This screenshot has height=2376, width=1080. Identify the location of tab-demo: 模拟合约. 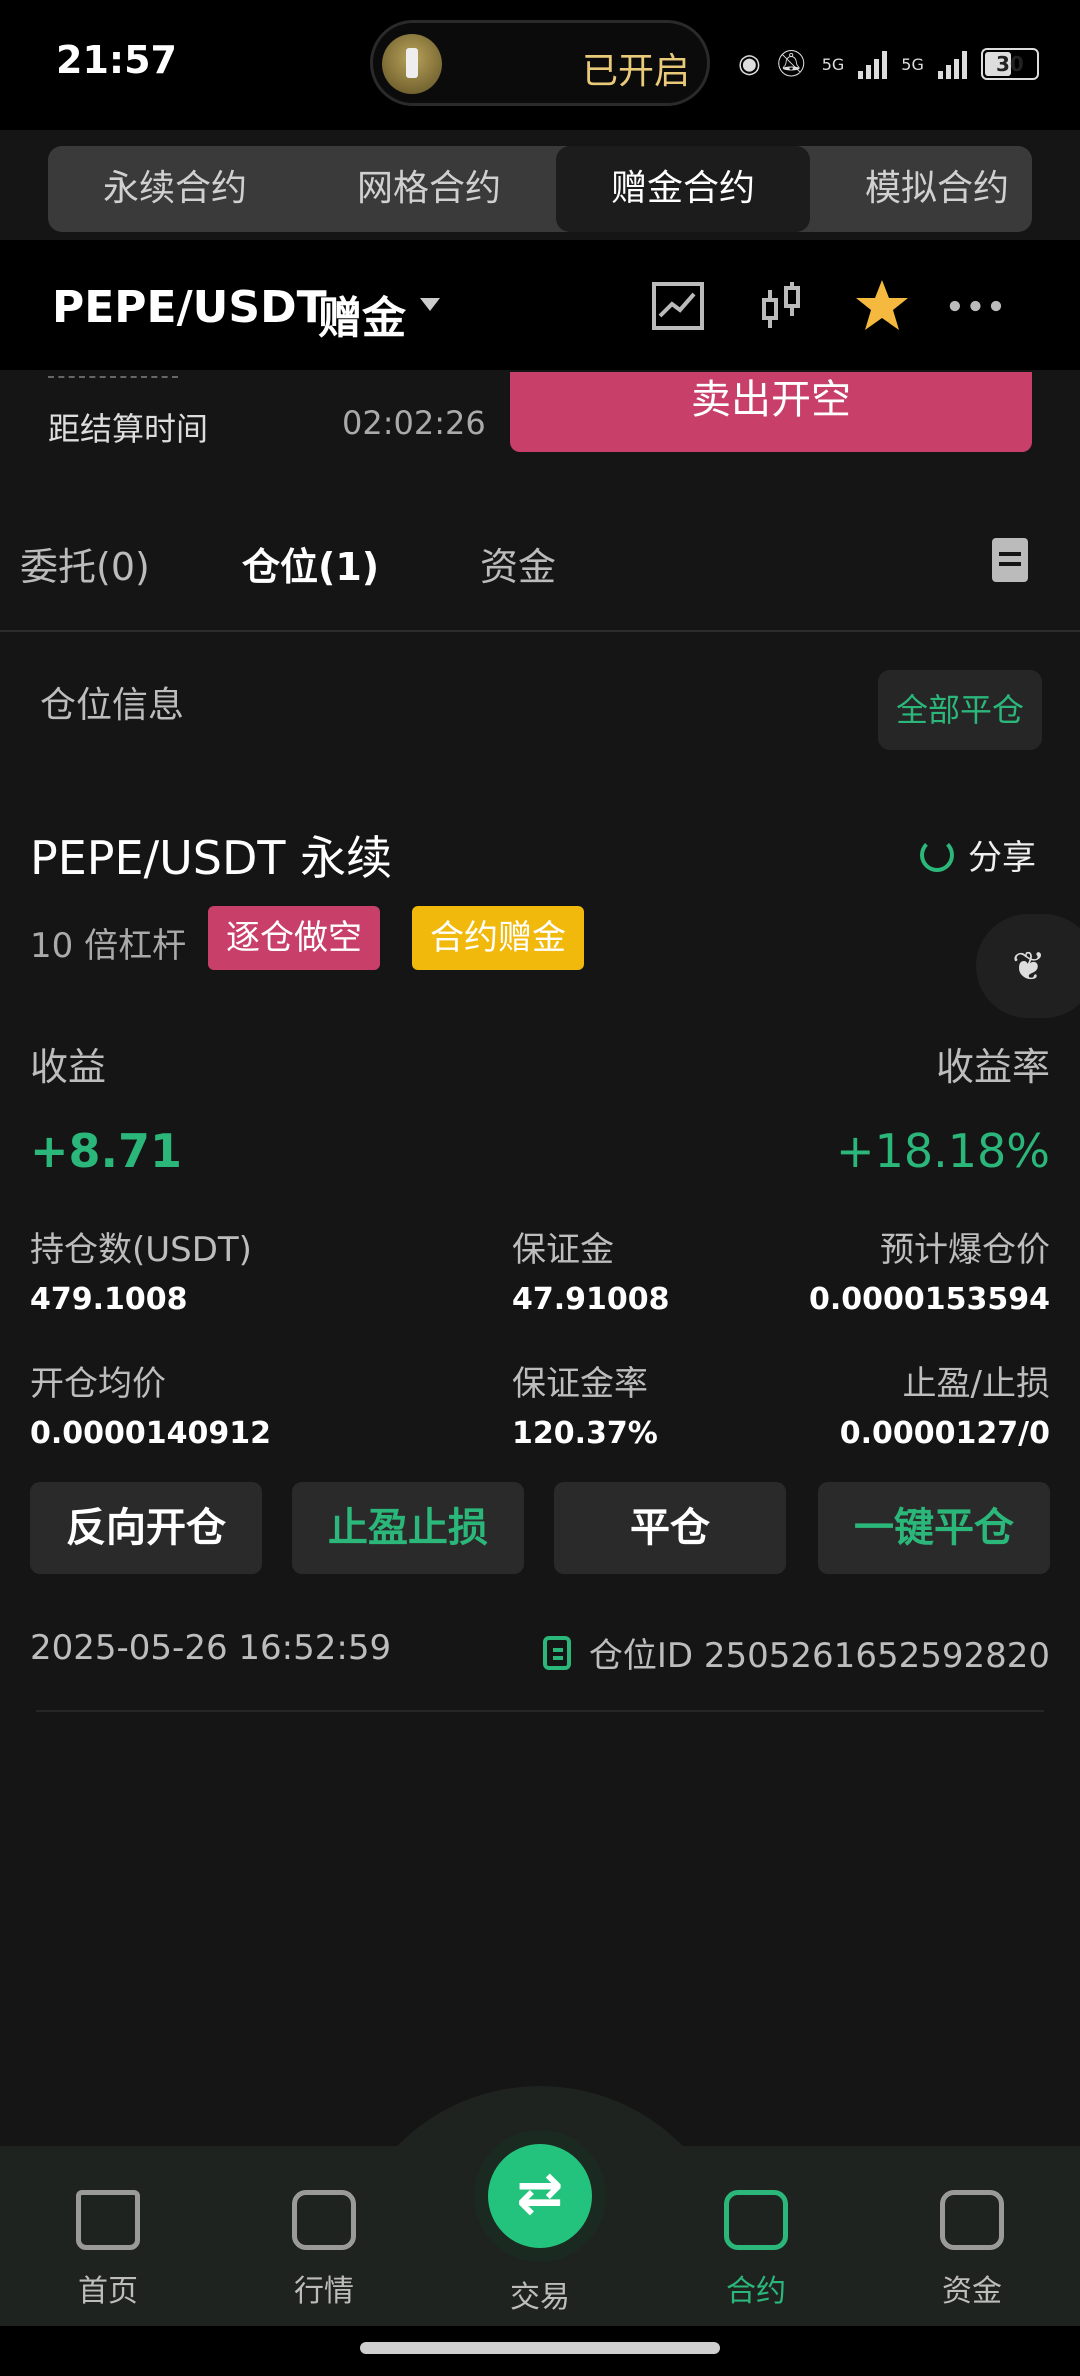
(921, 189).